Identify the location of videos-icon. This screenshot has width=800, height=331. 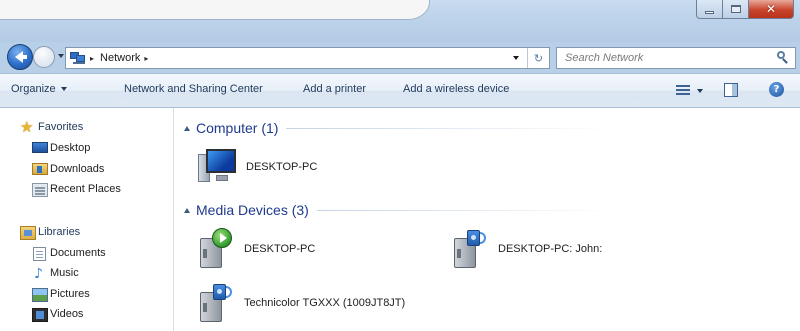
(40, 315).